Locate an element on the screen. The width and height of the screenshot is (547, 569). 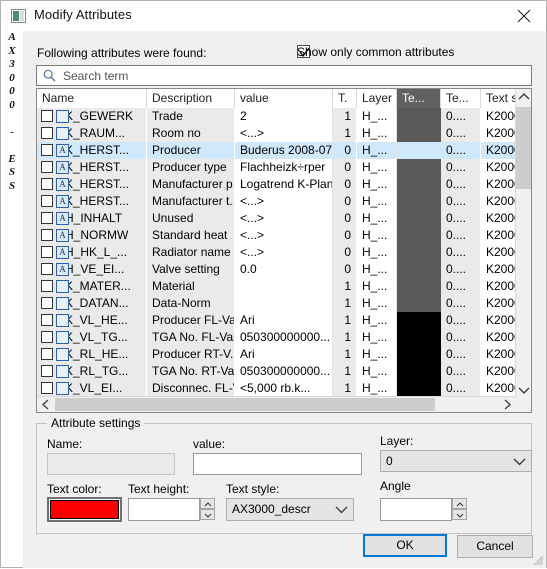
layer-select: 0 is located at coordinates (456, 461).